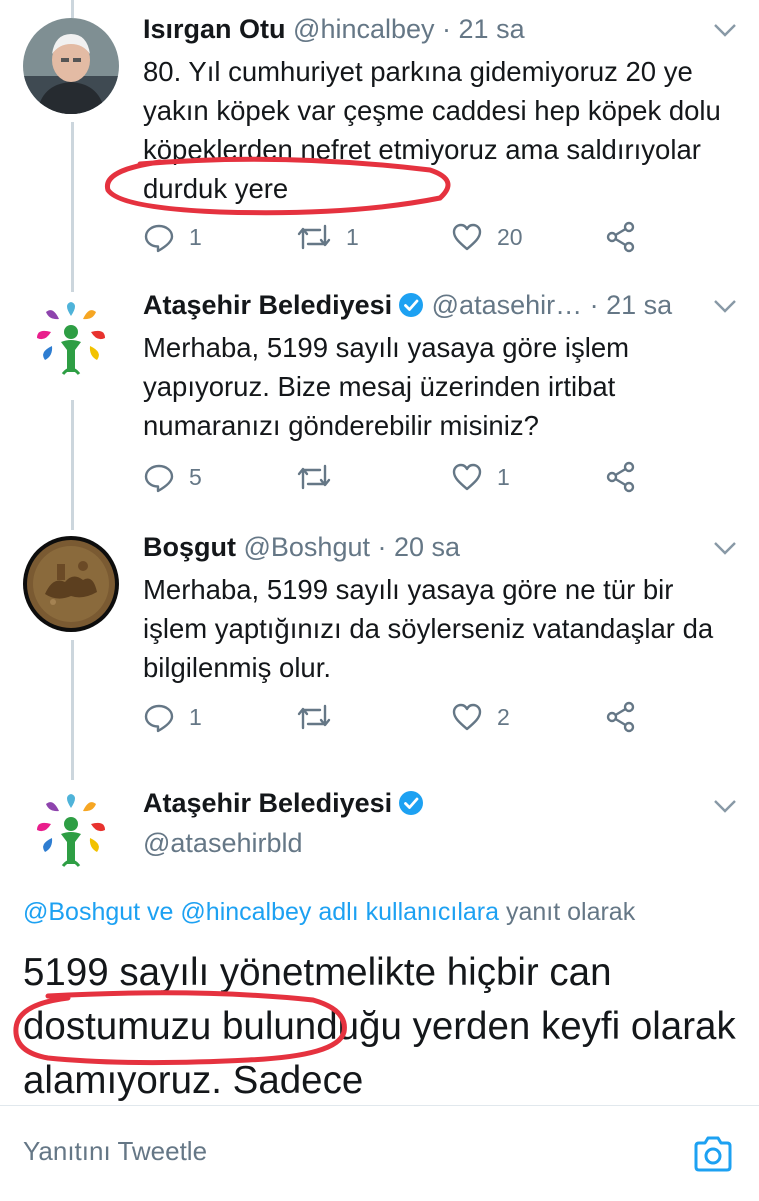 The width and height of the screenshot is (759, 1201). I want to click on display-name: Boşgut, so click(189, 547).